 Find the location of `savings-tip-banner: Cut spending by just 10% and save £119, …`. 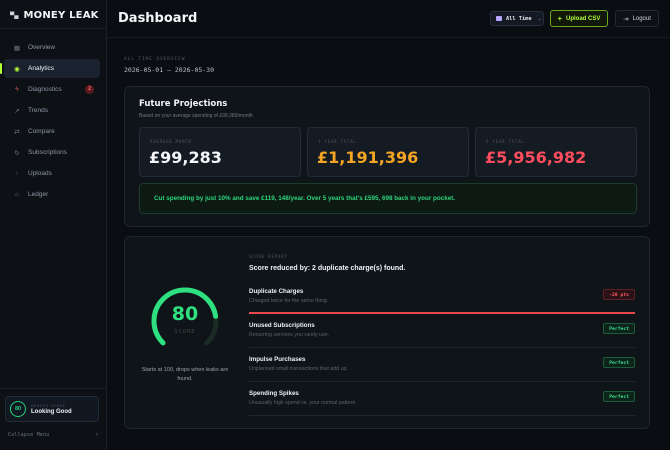

savings-tip-banner: Cut spending by just 10% and save £119, … is located at coordinates (388, 198).